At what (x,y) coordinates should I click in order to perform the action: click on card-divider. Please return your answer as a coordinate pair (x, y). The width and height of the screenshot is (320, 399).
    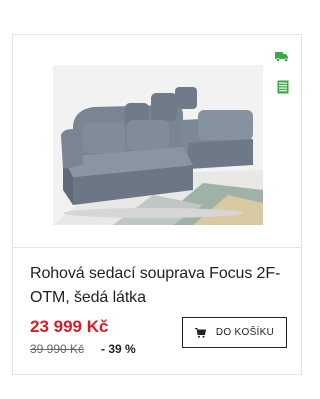
    Looking at the image, I should click on (157, 247).